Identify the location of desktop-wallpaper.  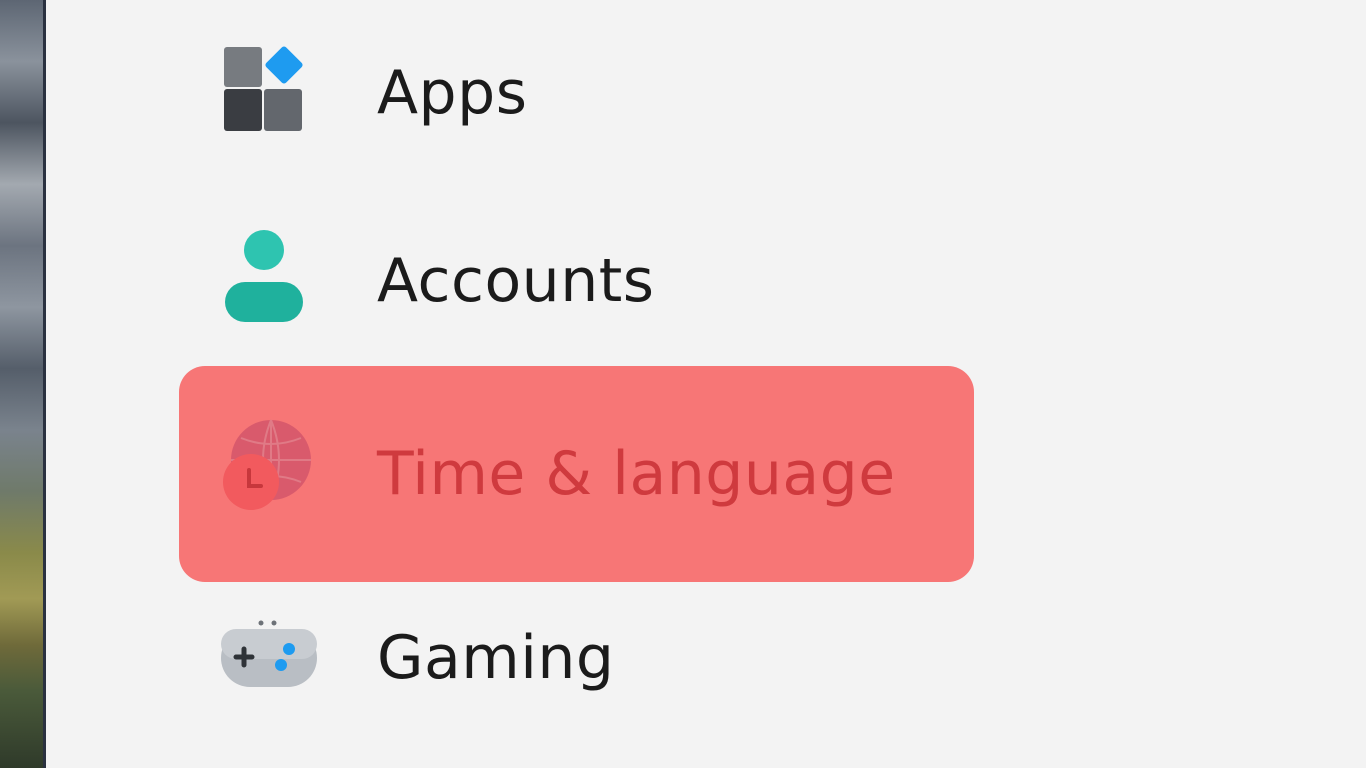
(23, 384).